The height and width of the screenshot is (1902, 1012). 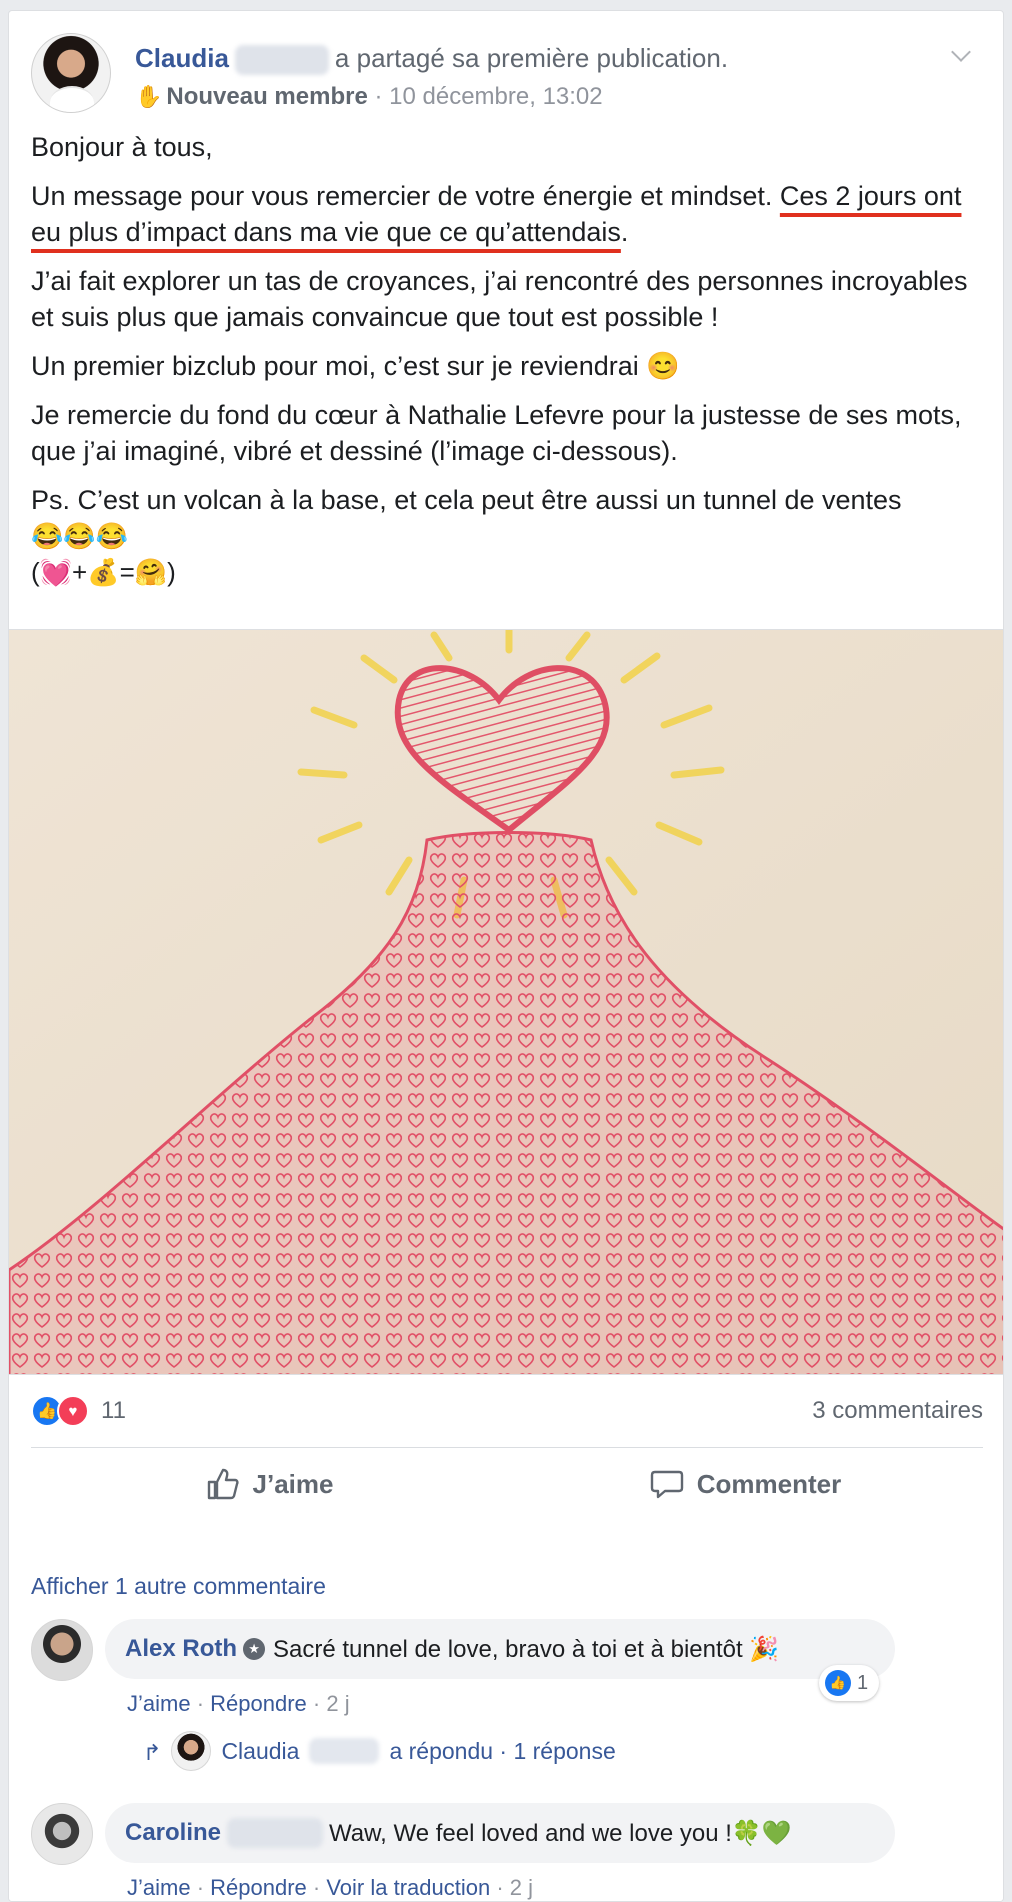 I want to click on comment-reactions: 👍 1, so click(x=849, y=1683).